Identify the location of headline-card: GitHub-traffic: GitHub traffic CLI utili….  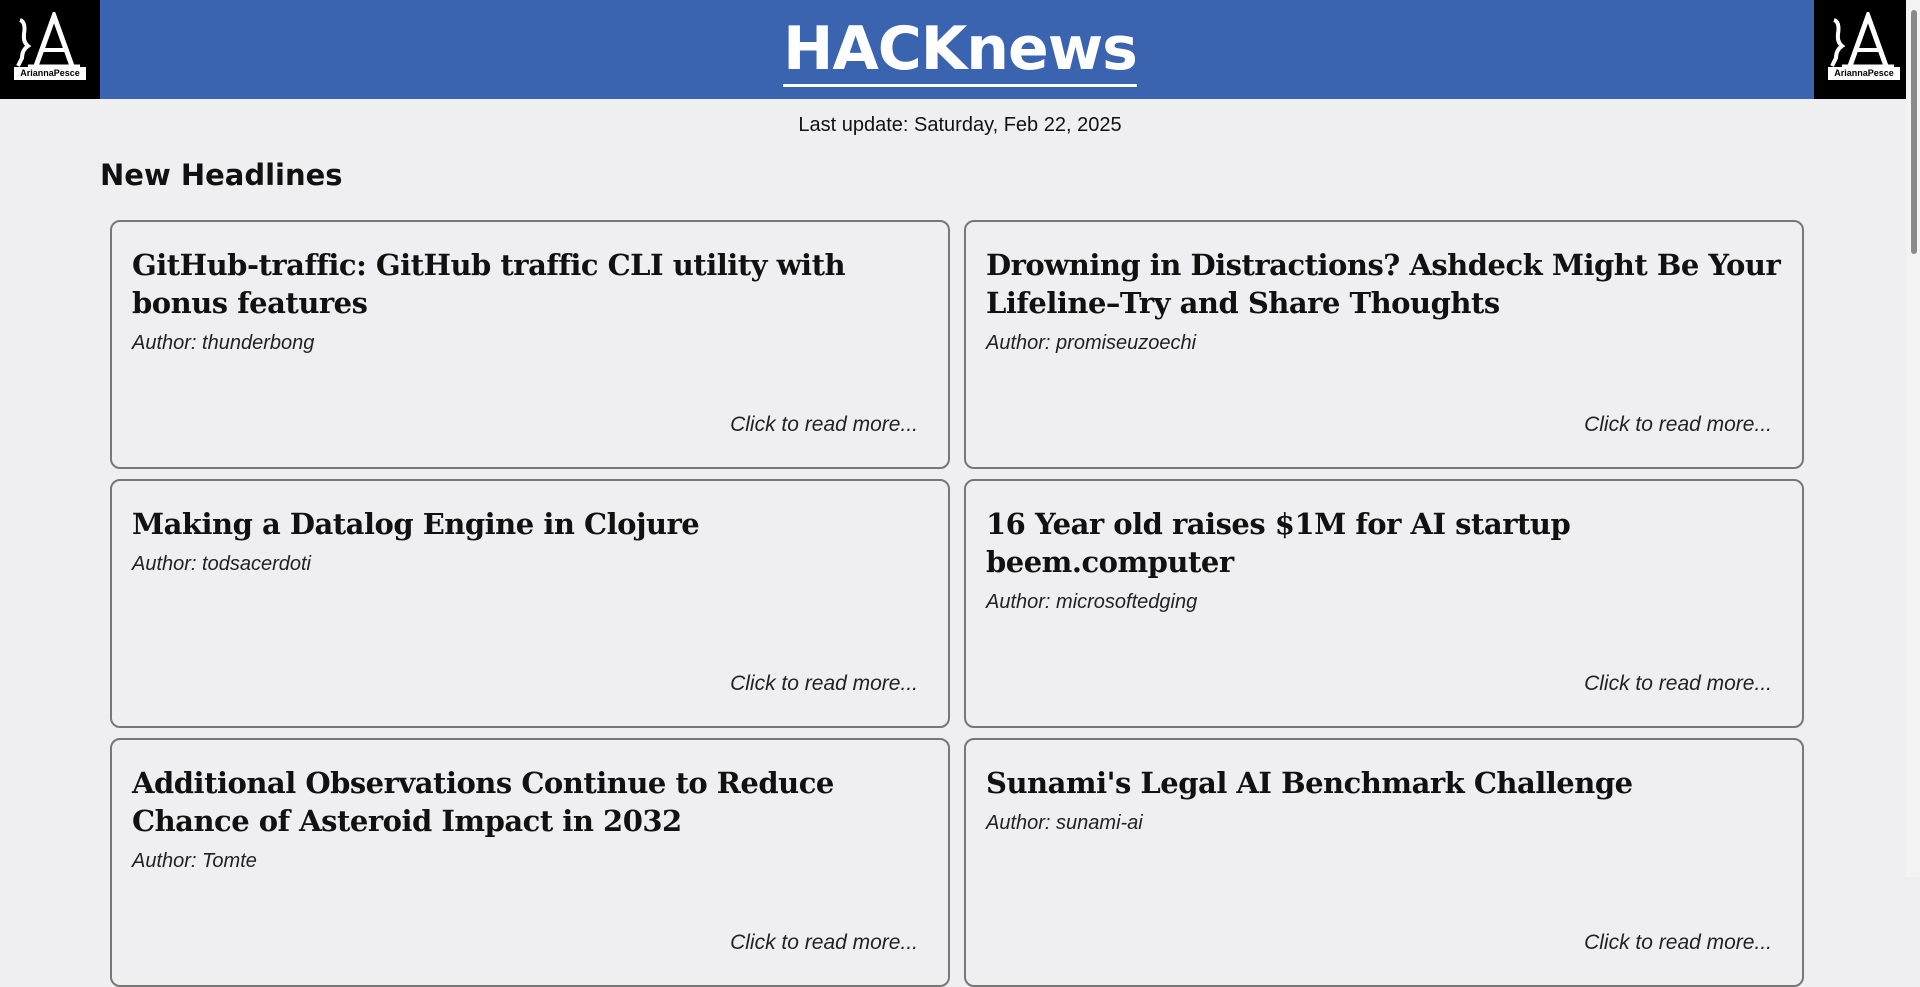
(530, 344).